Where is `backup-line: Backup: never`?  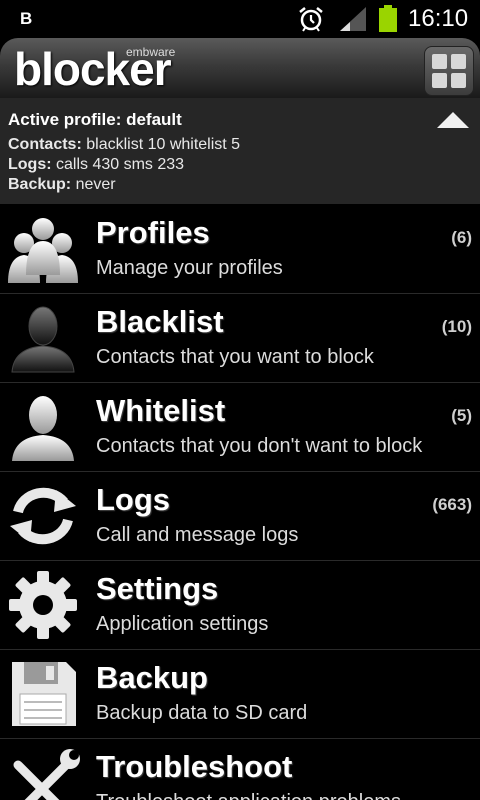 backup-line: Backup: never is located at coordinates (62, 185).